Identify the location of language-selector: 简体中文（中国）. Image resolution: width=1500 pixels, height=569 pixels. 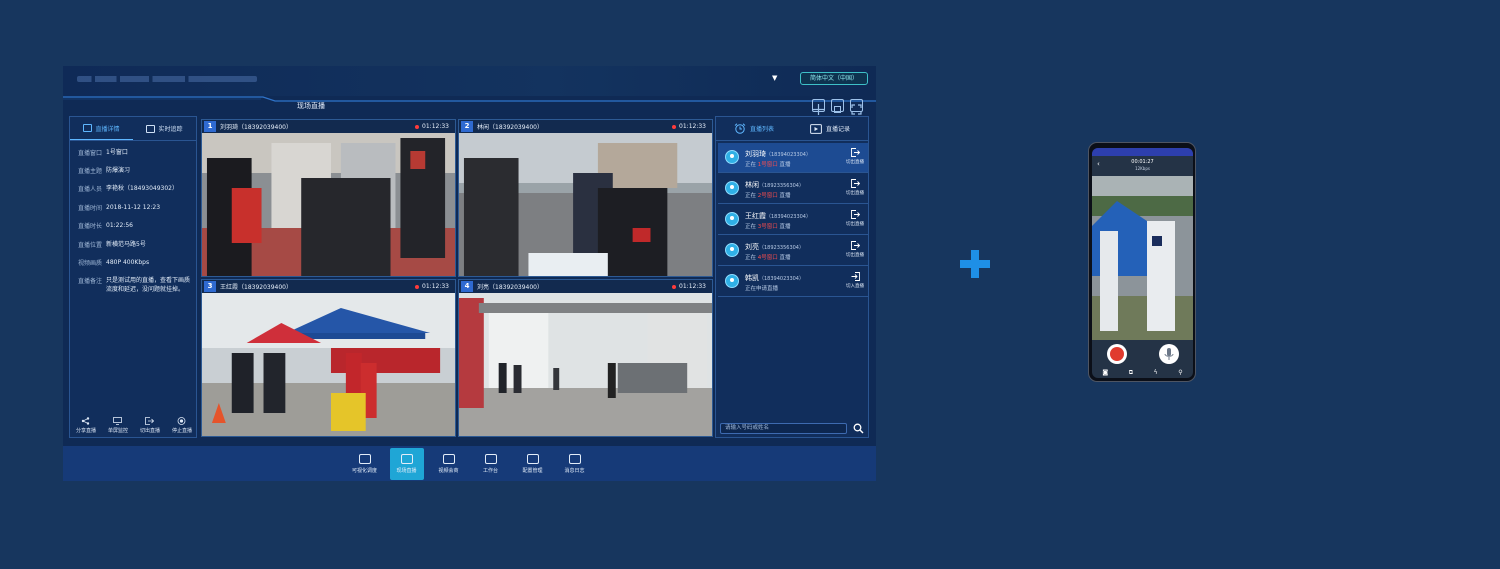
(834, 78).